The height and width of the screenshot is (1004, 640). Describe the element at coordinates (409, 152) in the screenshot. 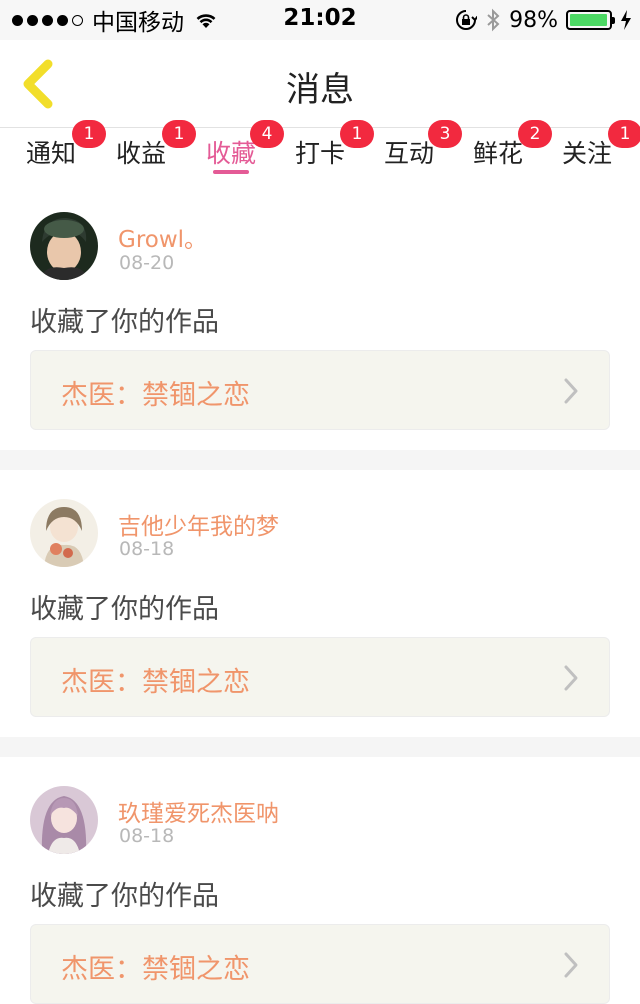

I see `tab-interaction: 互动` at that location.